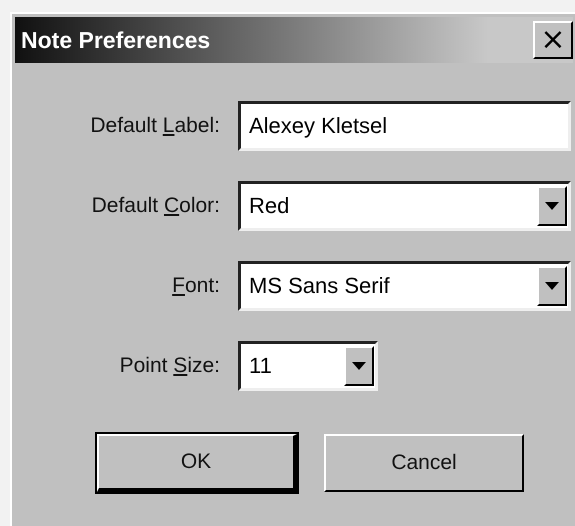  What do you see at coordinates (553, 40) in the screenshot?
I see `close-button: ×` at bounding box center [553, 40].